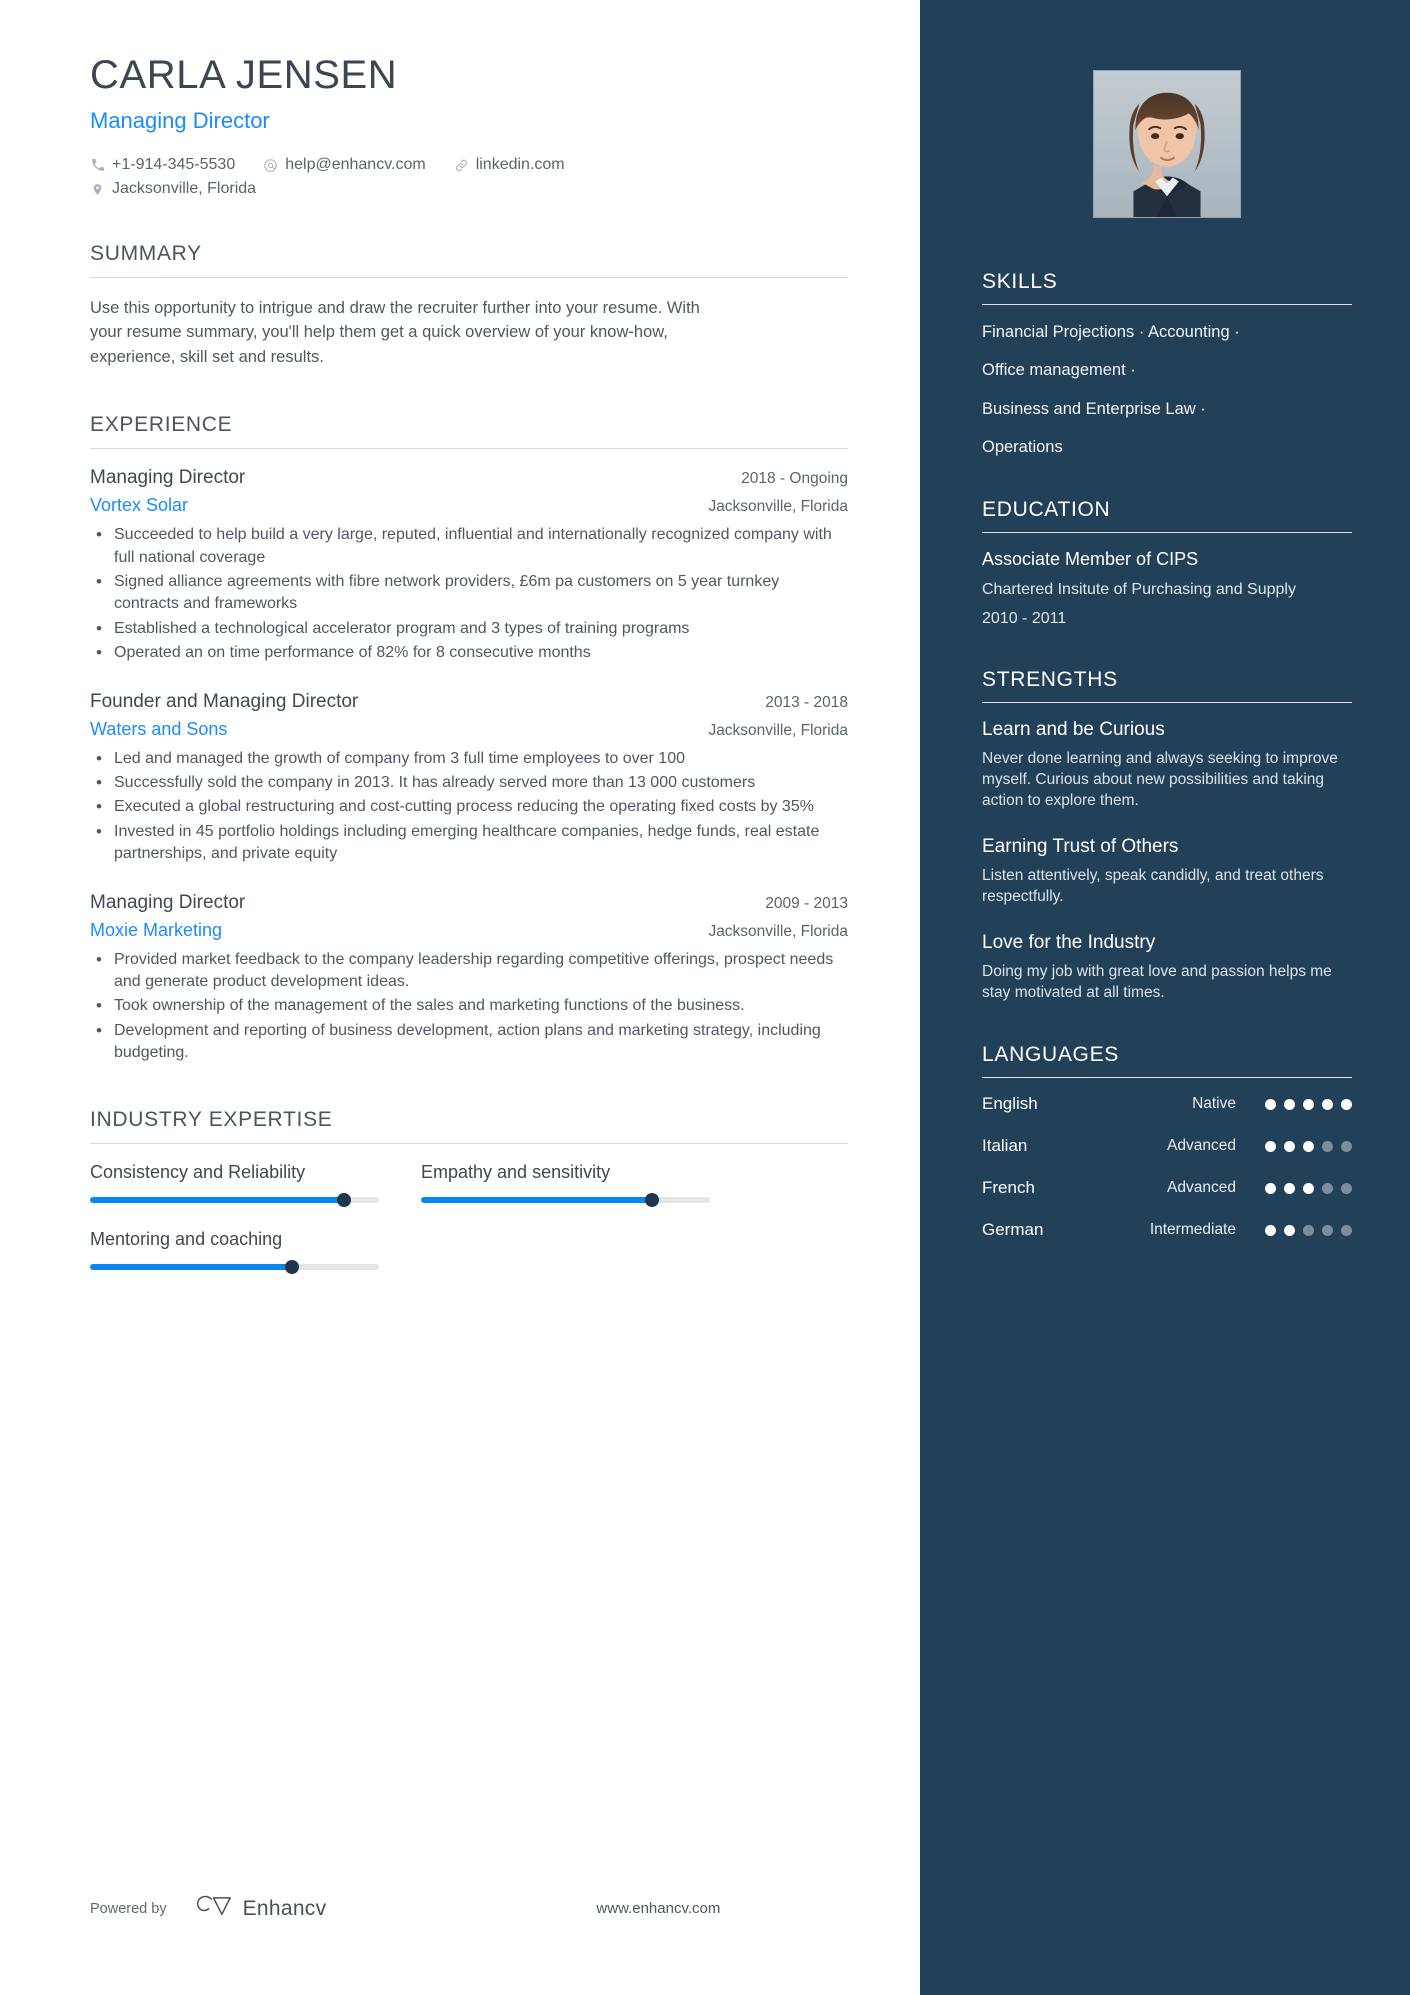  Describe the element at coordinates (1167, 702) in the screenshot. I see `strengths-divider` at that location.